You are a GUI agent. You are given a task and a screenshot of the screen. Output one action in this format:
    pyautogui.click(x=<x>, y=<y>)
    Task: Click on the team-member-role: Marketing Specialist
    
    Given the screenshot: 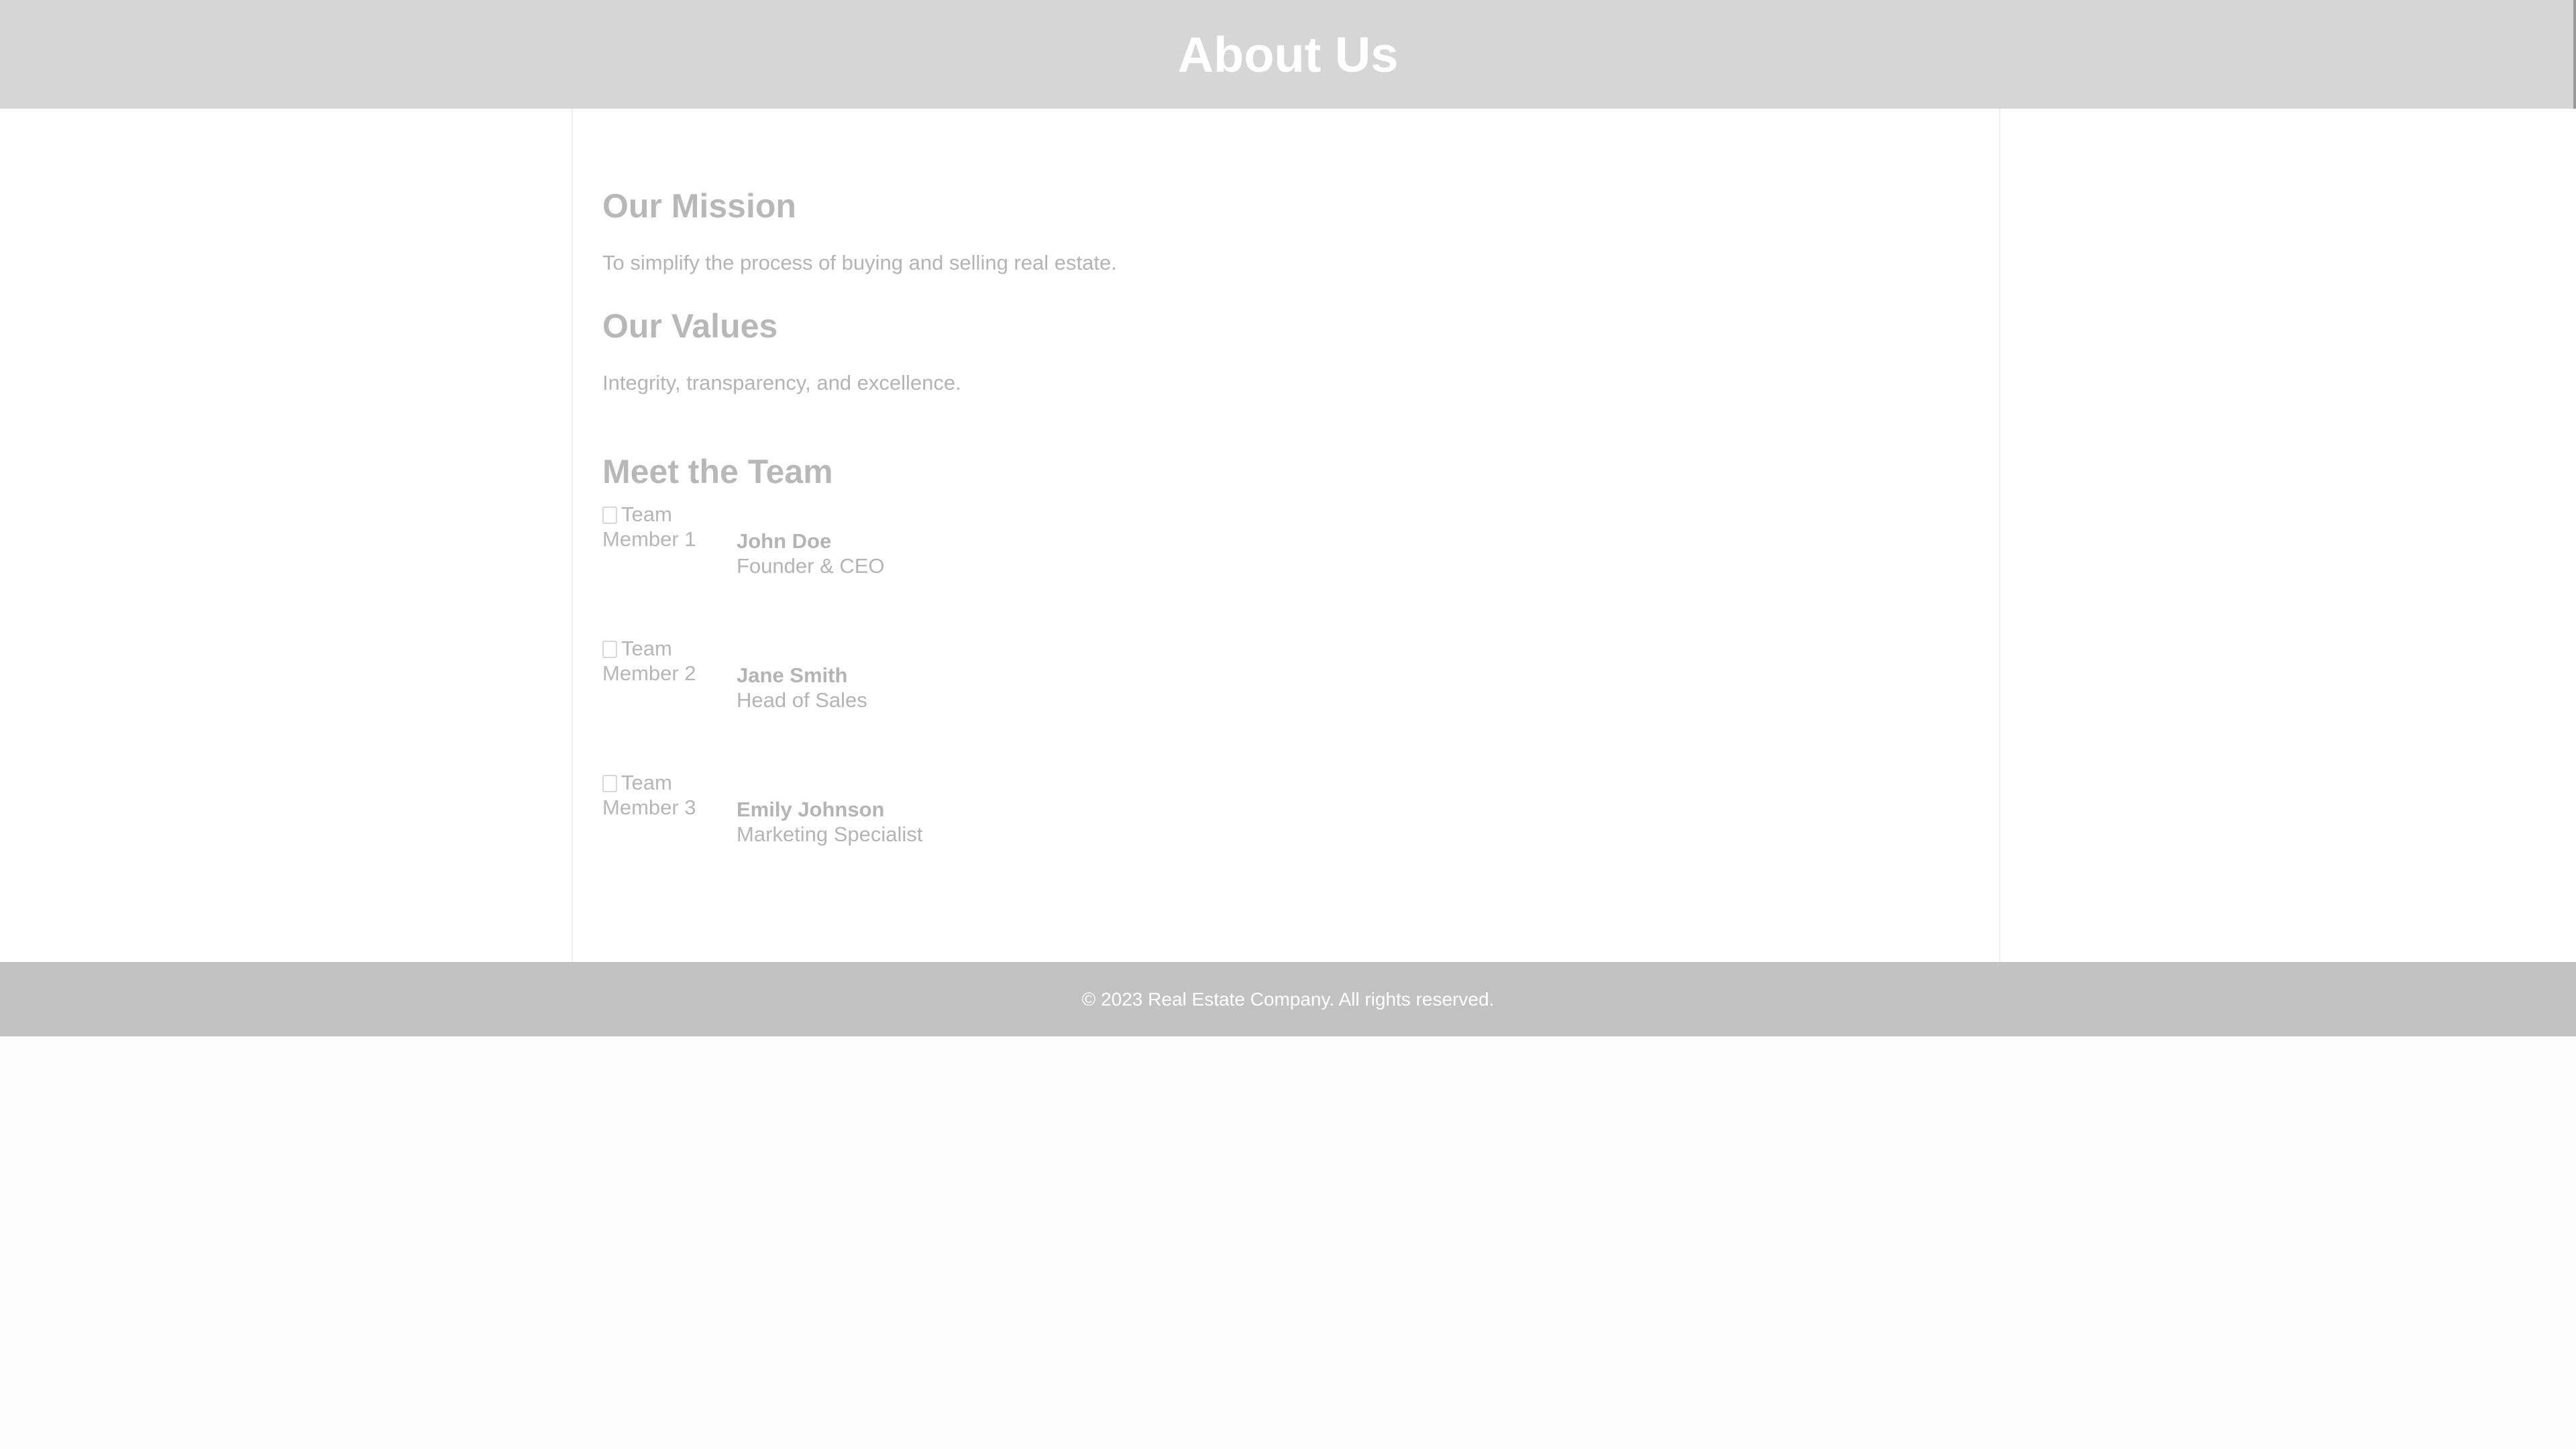 What is the action you would take?
    pyautogui.click(x=830, y=834)
    